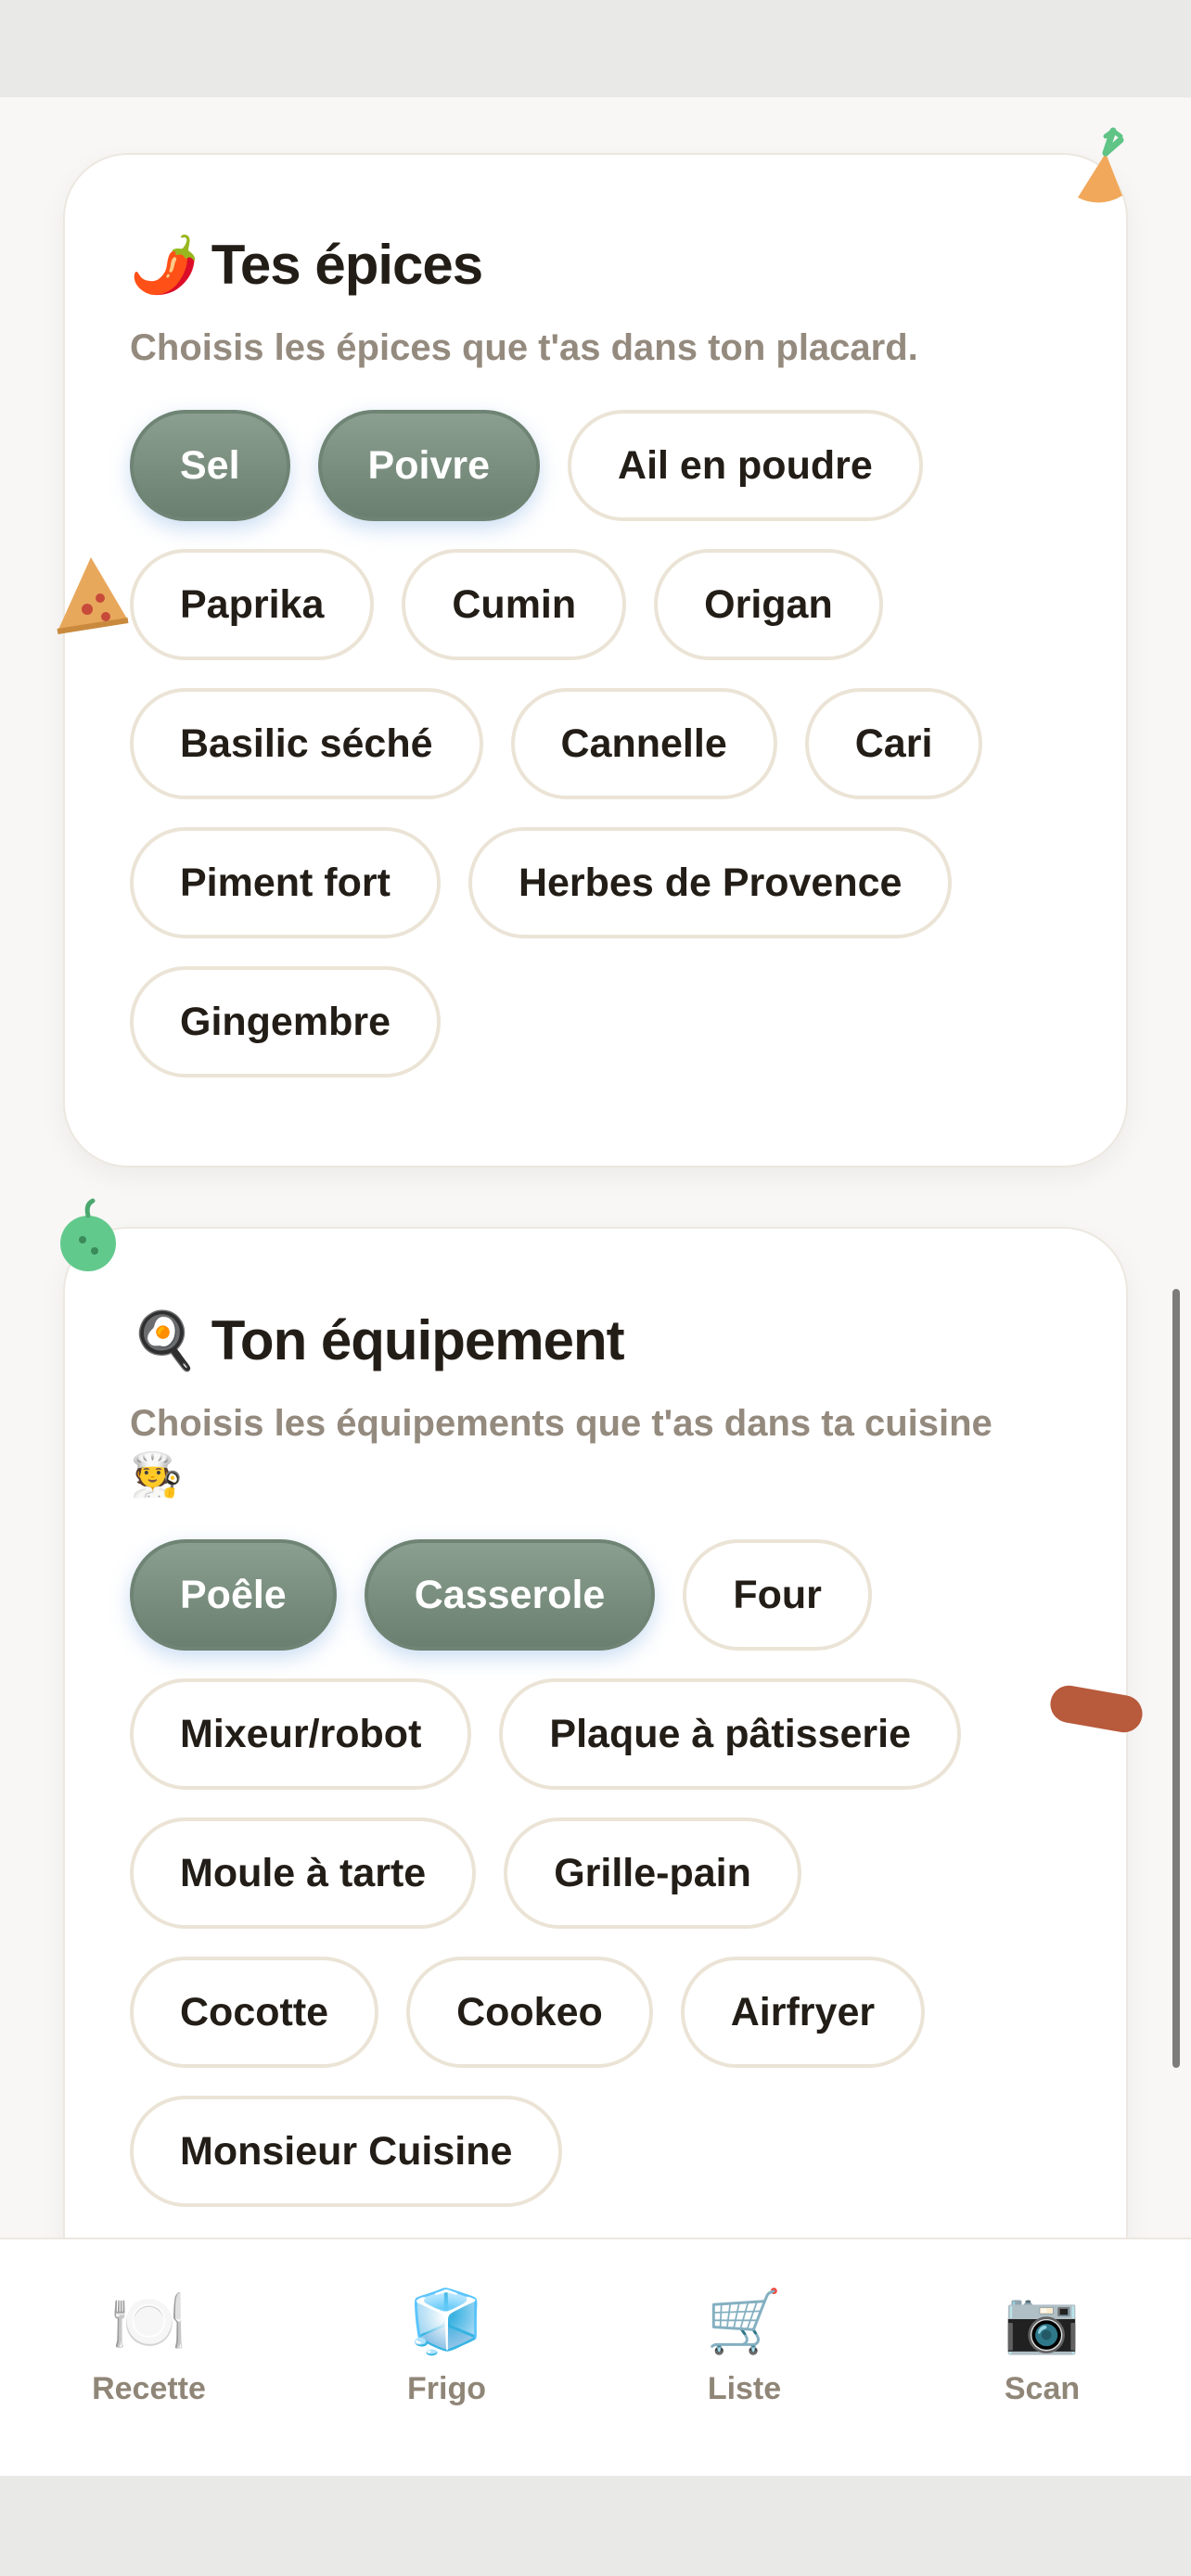  I want to click on pea-decoration-icon, so click(88, 1234).